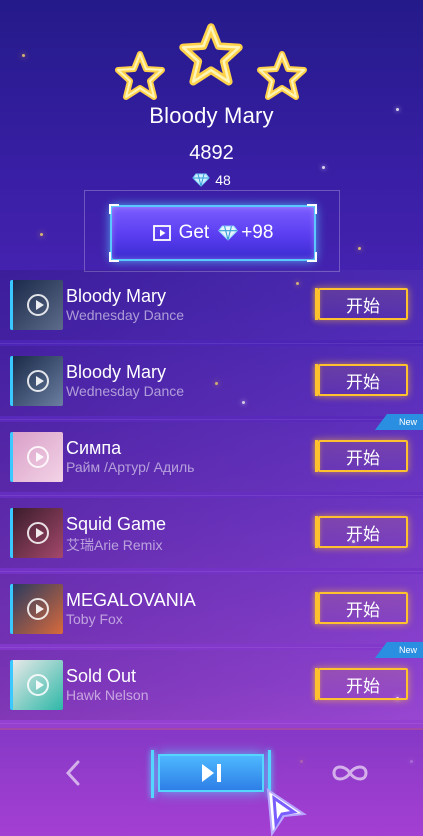 Image resolution: width=423 pixels, height=836 pixels. Describe the element at coordinates (94, 619) in the screenshot. I see `song-artist: Toby Fox` at that location.